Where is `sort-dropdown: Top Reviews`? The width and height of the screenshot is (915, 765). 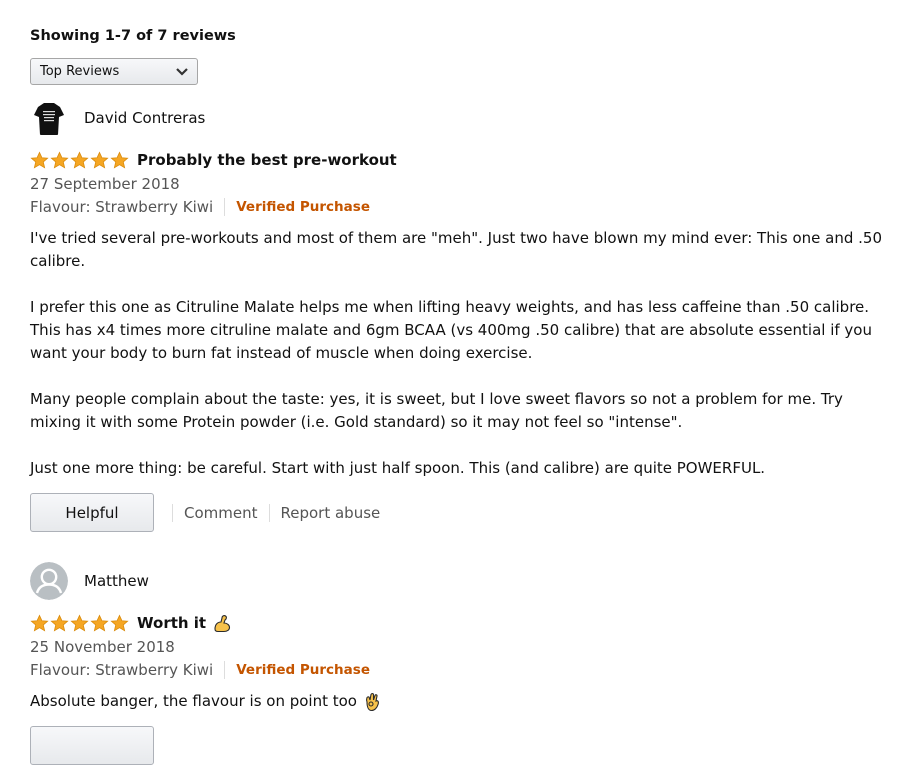
sort-dropdown: Top Reviews is located at coordinates (114, 71).